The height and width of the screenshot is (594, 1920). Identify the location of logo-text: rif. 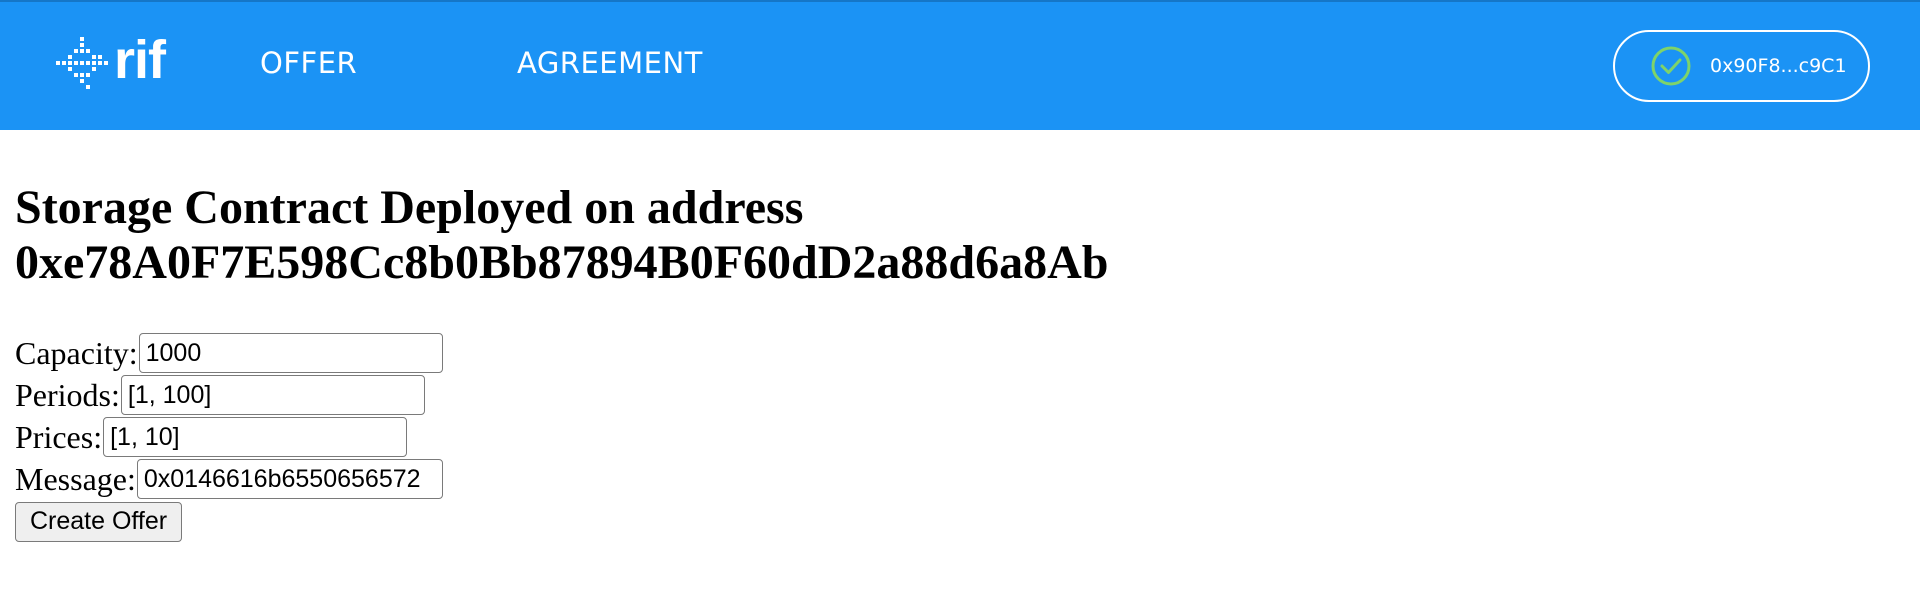
(140, 60).